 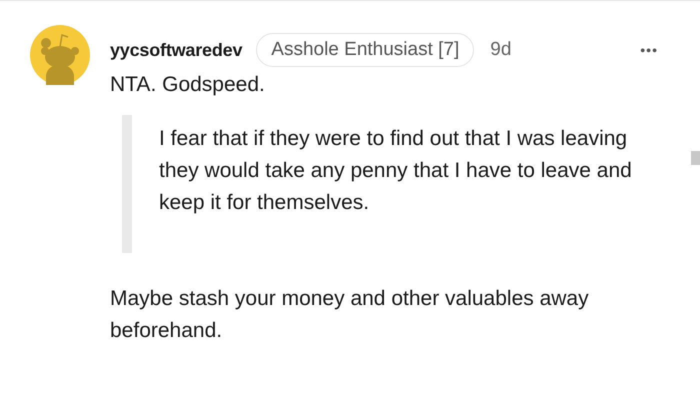 What do you see at coordinates (350, 315) in the screenshot?
I see `comment-text: Maybe stash your money and other valuables away beforehand.` at bounding box center [350, 315].